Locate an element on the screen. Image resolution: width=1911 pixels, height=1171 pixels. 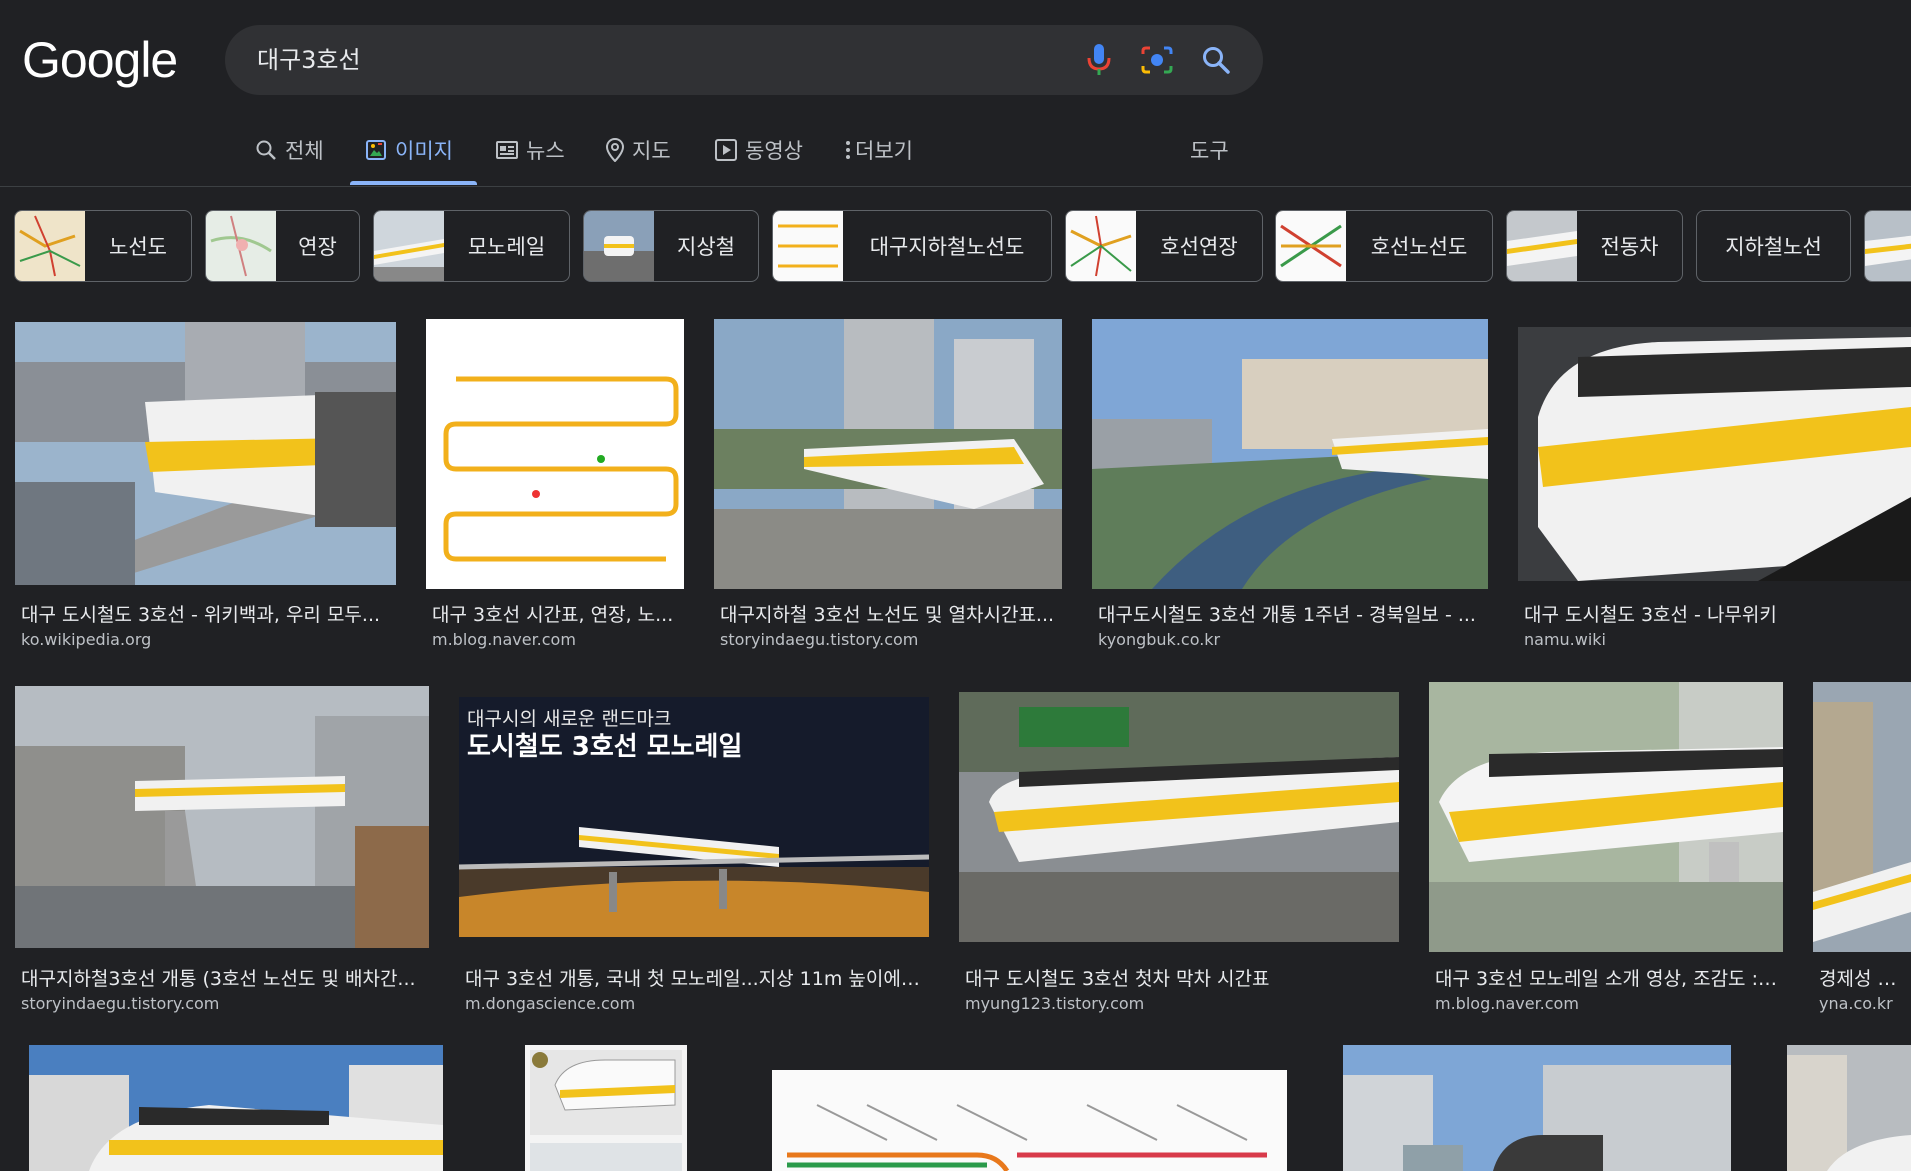
chip-subway-line: 지하철노선 is located at coordinates (1773, 246).